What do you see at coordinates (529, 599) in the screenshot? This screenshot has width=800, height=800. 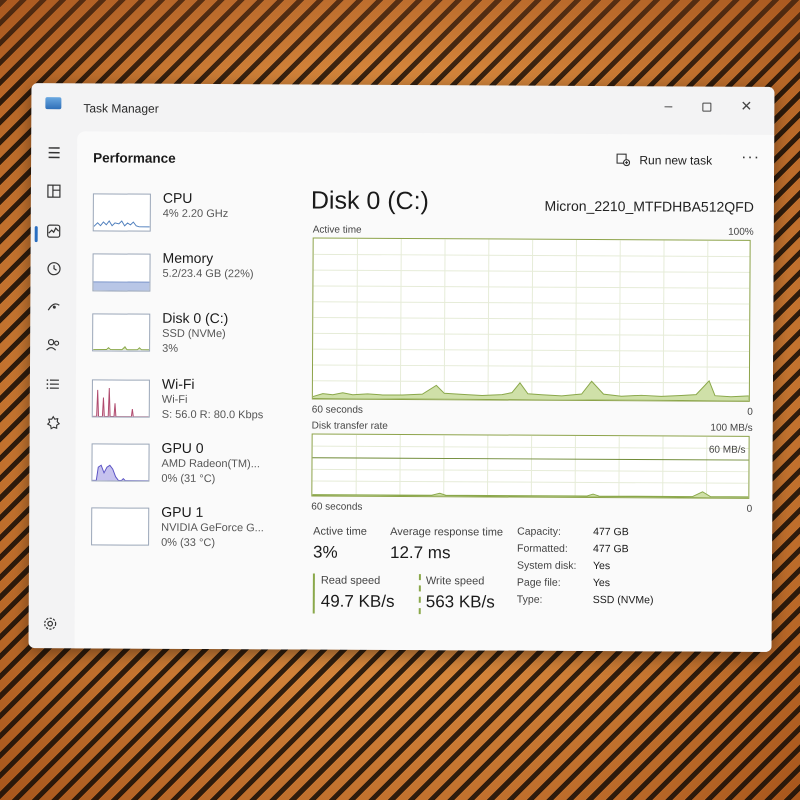 I see `prop-type-label: Type:` at bounding box center [529, 599].